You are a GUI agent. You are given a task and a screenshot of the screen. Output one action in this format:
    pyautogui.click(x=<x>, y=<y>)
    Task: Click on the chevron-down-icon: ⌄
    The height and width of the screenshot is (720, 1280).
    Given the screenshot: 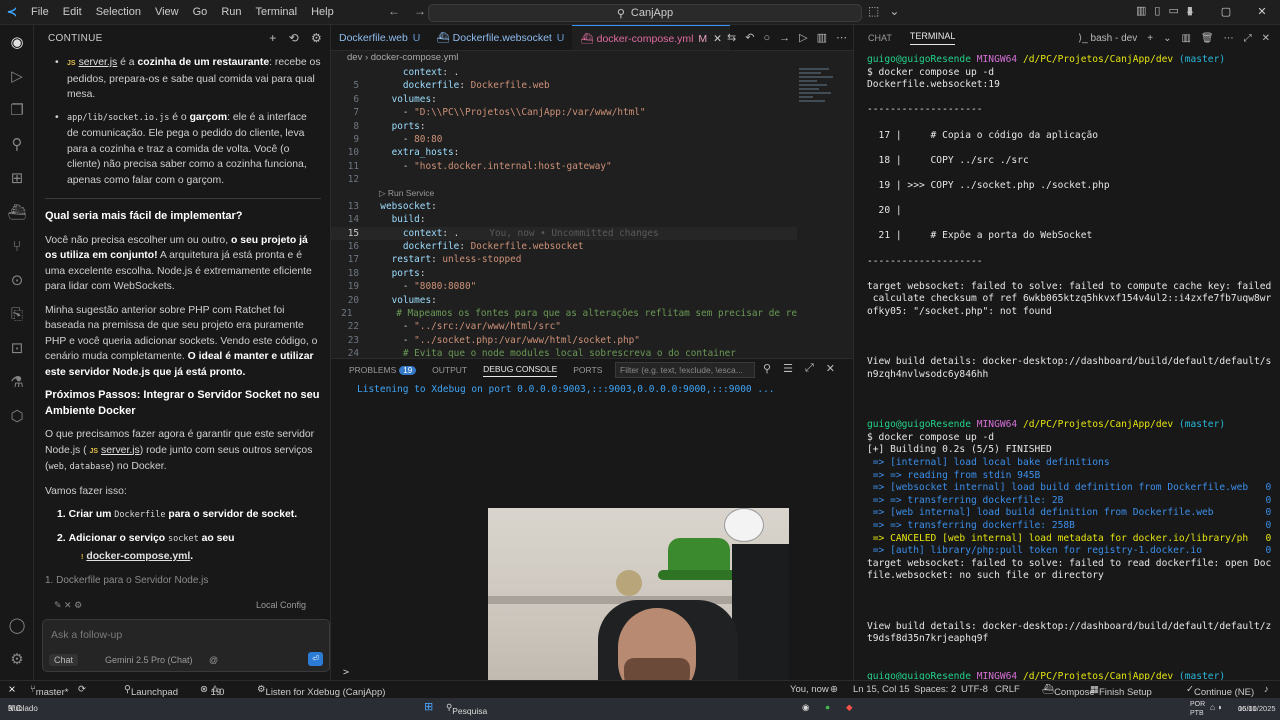 What is the action you would take?
    pyautogui.click(x=1167, y=38)
    